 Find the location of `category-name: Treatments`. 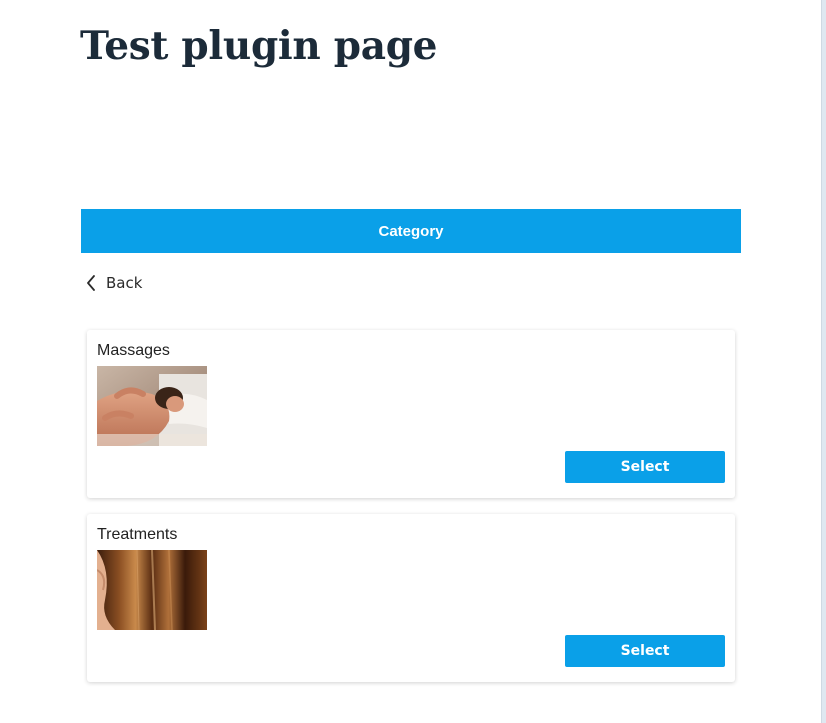

category-name: Treatments is located at coordinates (137, 534).